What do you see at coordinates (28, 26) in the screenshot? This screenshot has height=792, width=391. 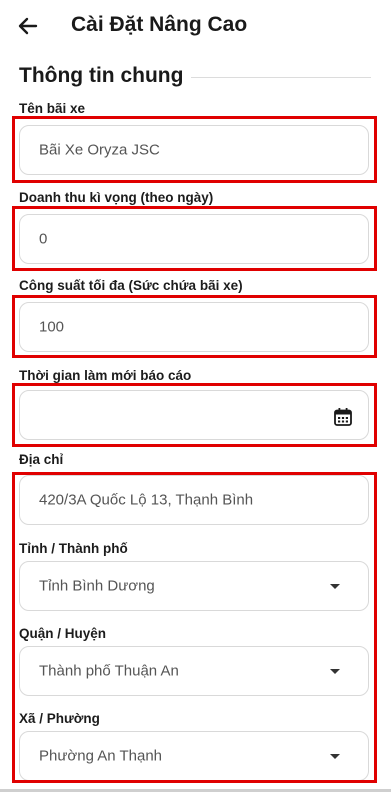 I see `arrow-left-icon` at bounding box center [28, 26].